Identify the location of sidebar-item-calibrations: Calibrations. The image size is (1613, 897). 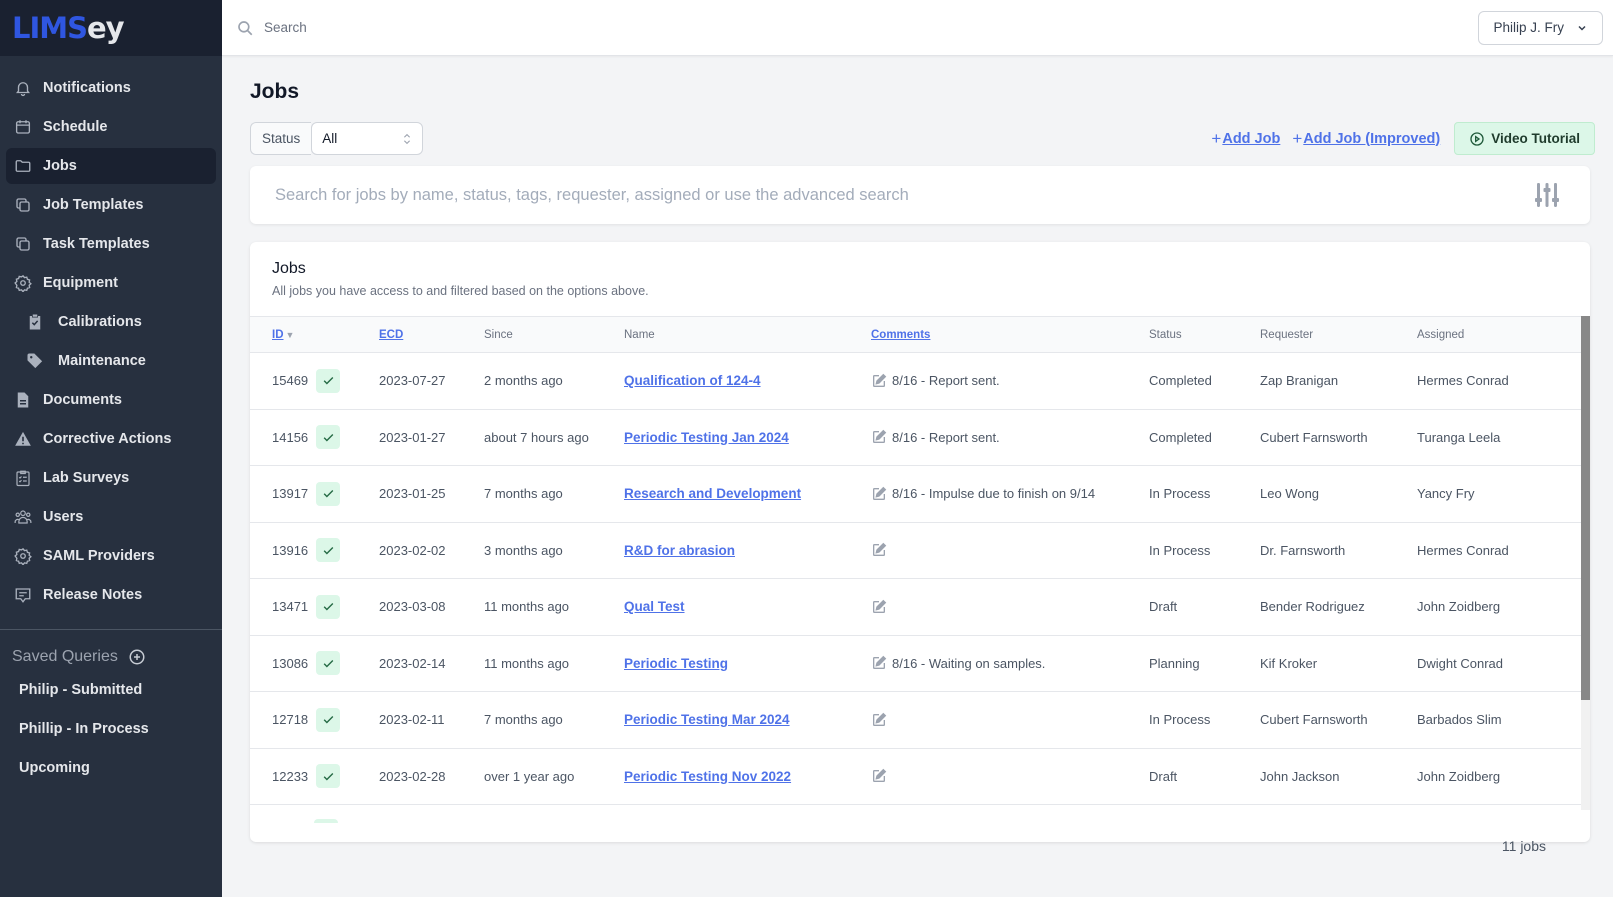
(111, 322).